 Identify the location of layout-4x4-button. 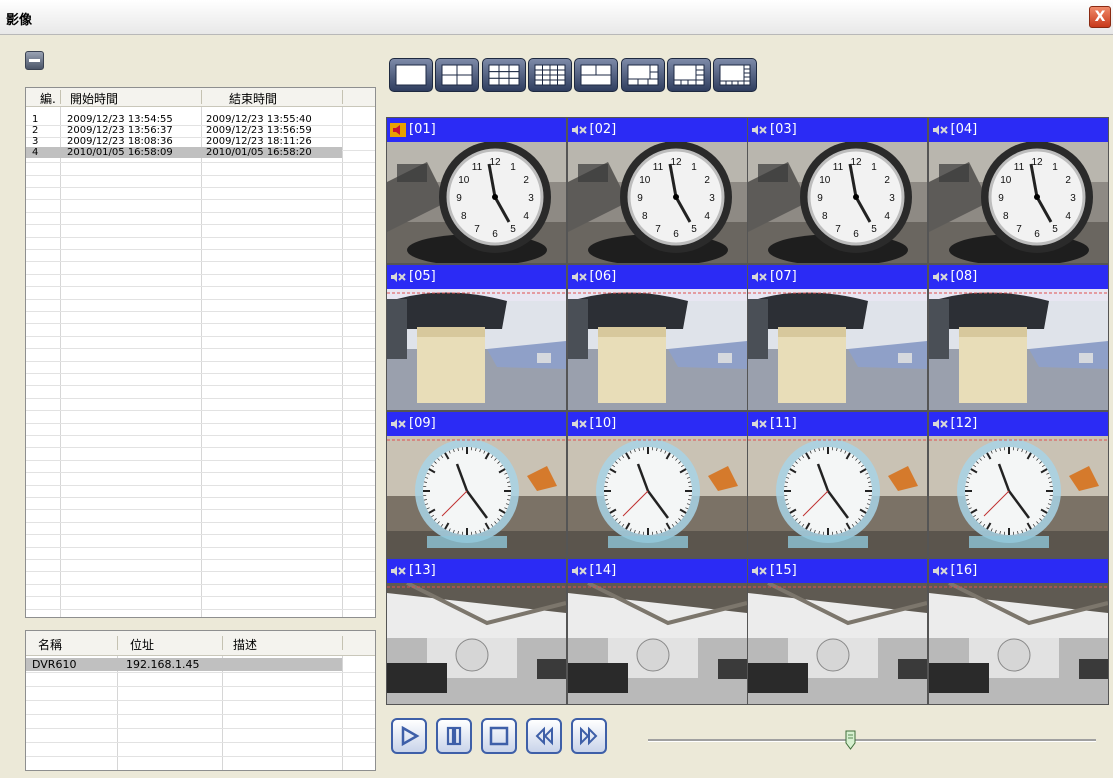
(549, 75).